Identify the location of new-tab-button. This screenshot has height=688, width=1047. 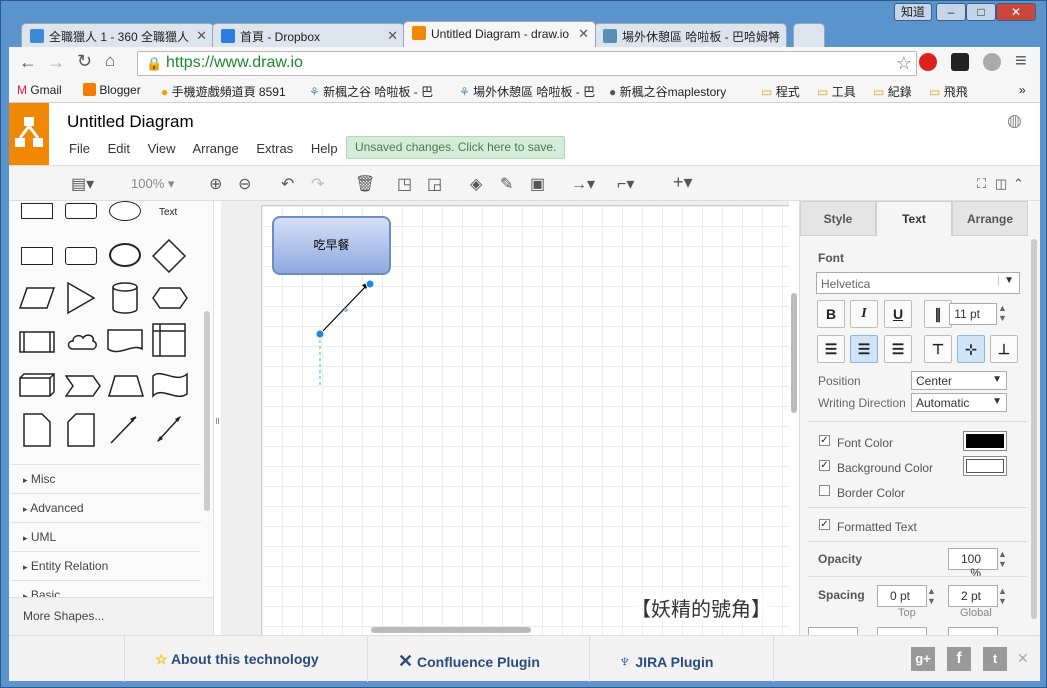
(809, 35).